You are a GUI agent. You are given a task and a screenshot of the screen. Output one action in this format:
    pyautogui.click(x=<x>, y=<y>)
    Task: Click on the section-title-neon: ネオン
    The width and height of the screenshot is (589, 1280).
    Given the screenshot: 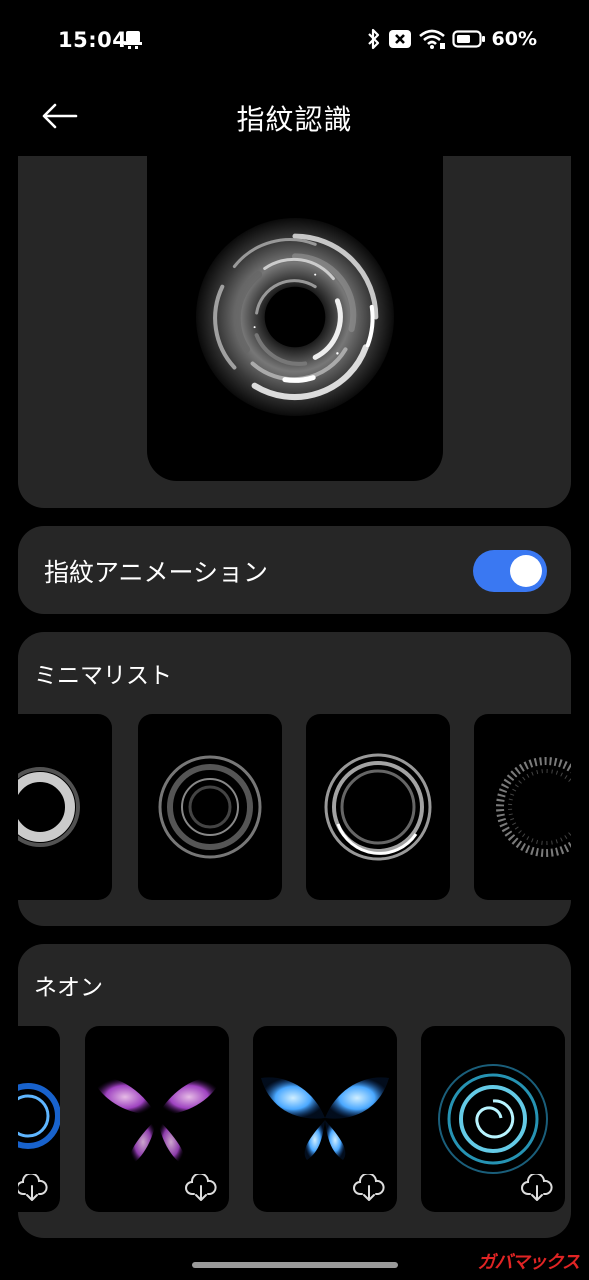 What is the action you would take?
    pyautogui.click(x=68, y=988)
    